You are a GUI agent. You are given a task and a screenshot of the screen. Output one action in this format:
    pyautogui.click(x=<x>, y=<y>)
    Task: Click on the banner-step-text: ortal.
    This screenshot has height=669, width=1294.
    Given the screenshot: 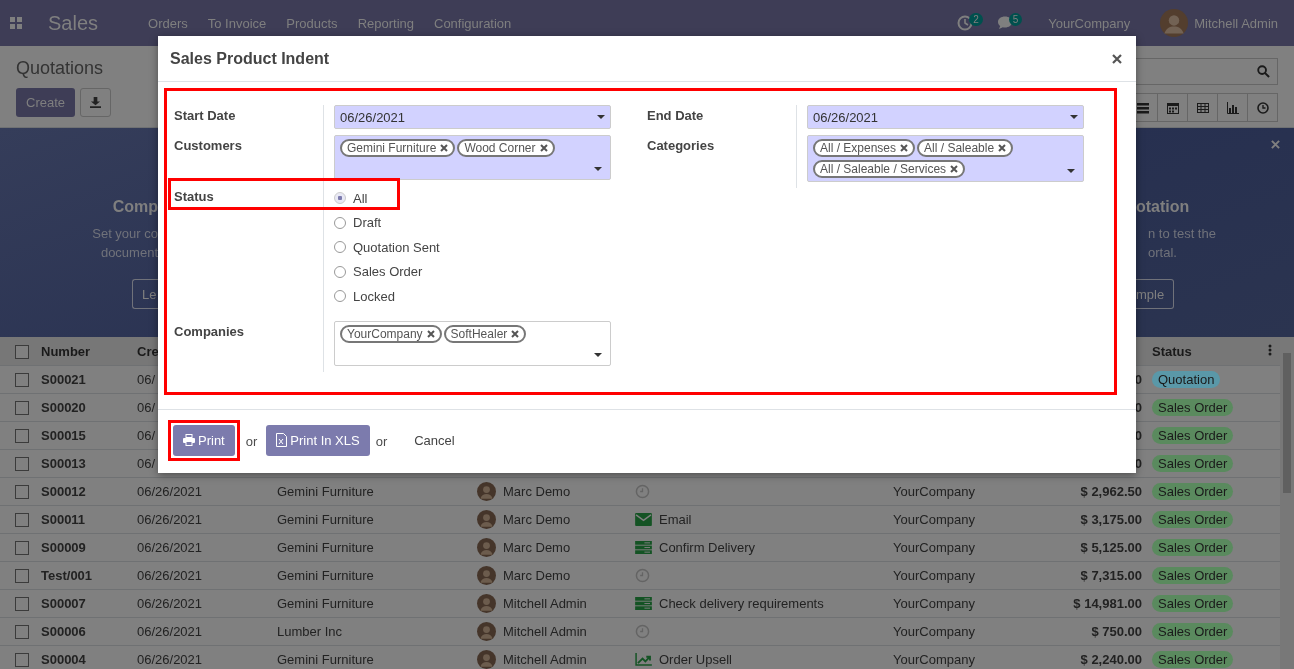 What is the action you would take?
    pyautogui.click(x=1162, y=253)
    